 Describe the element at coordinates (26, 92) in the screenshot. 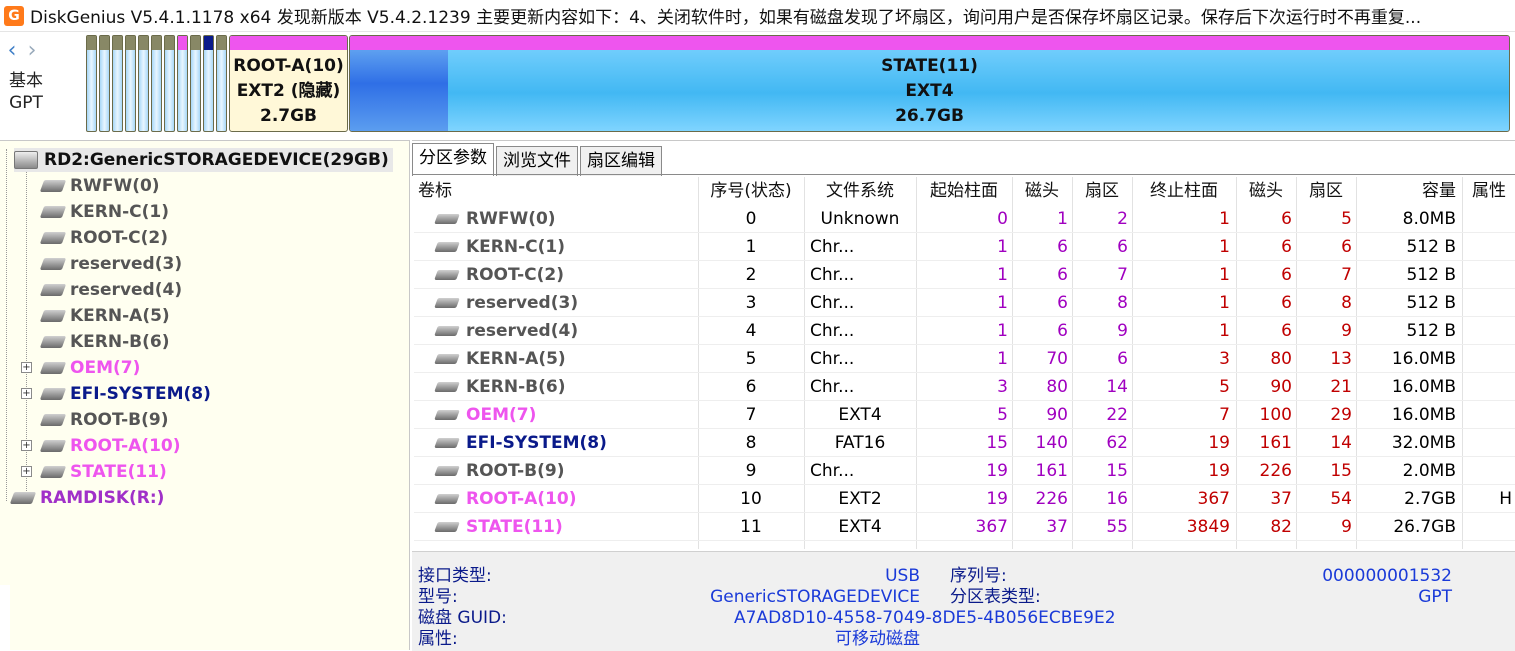

I see `disk-kind: 基本 GPT` at that location.